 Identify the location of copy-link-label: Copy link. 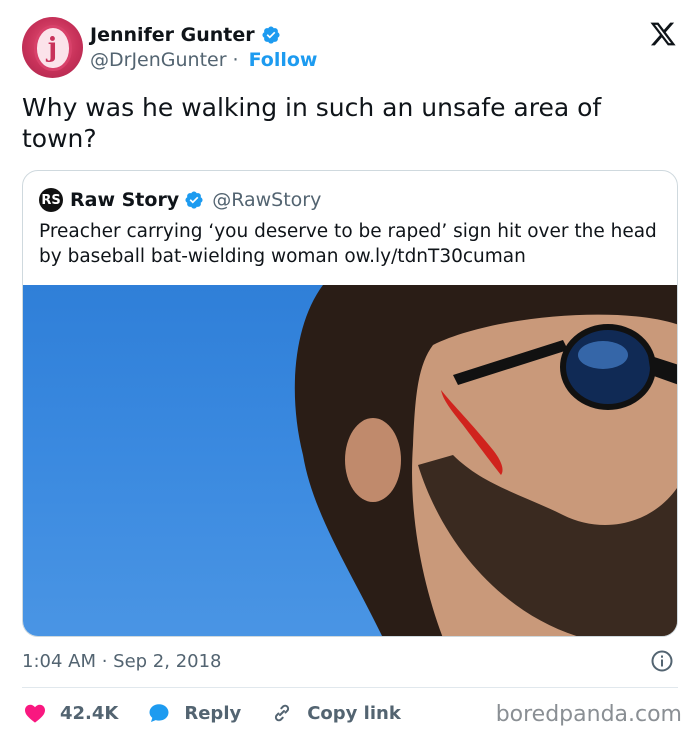
(354, 713).